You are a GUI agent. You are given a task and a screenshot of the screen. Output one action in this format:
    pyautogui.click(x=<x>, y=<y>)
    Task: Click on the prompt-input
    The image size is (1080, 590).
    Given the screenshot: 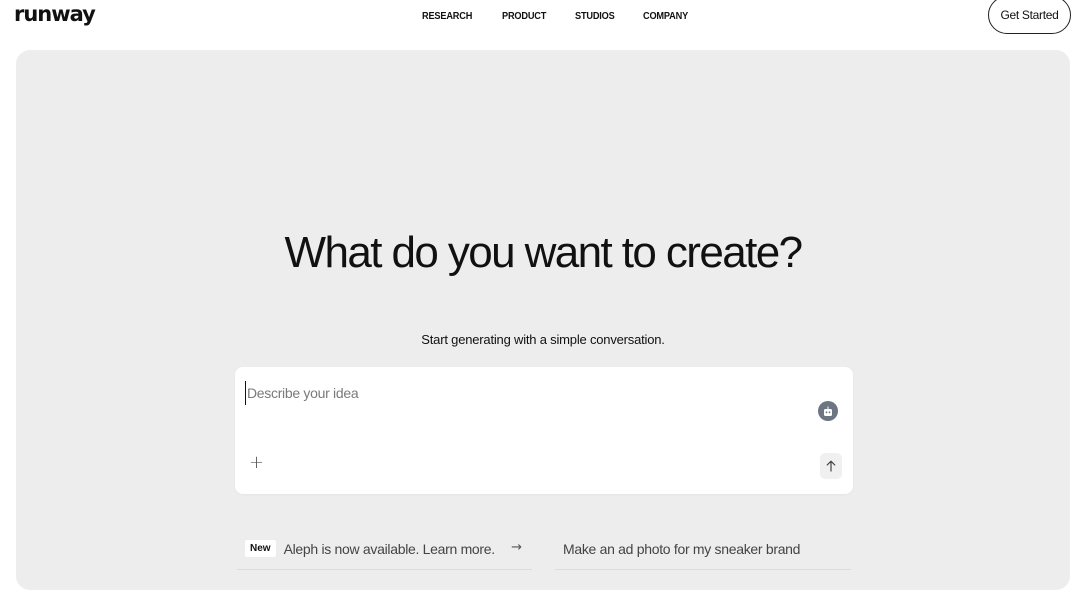 What is the action you would take?
    pyautogui.click(x=525, y=393)
    